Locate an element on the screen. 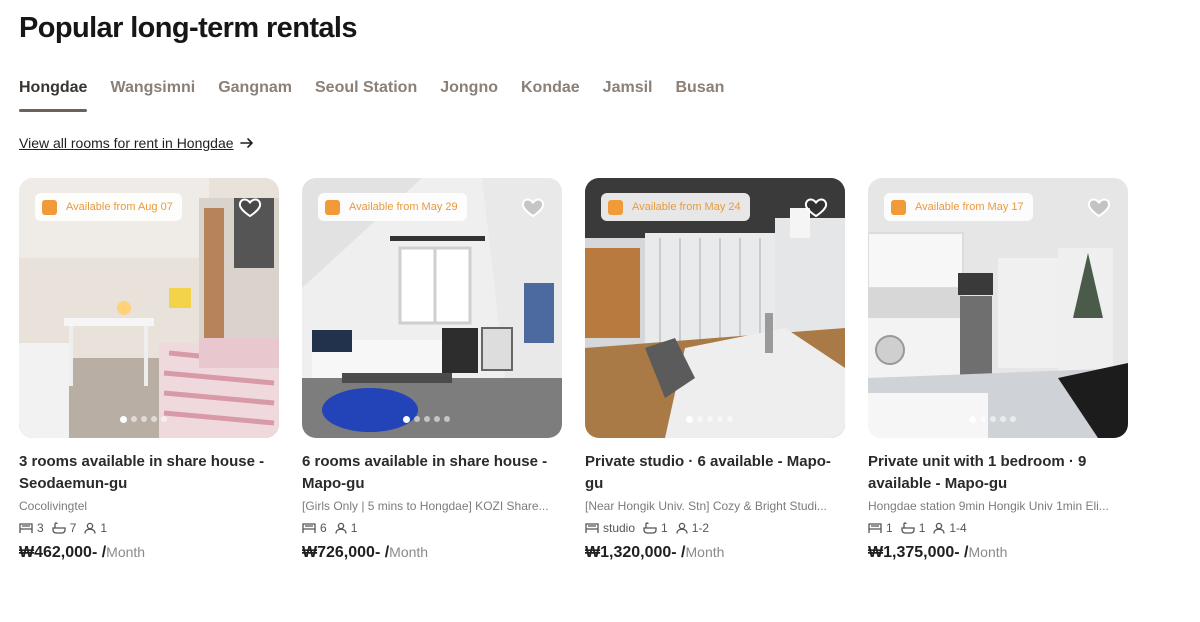  listing-photo: Available from May 24 is located at coordinates (715, 308).